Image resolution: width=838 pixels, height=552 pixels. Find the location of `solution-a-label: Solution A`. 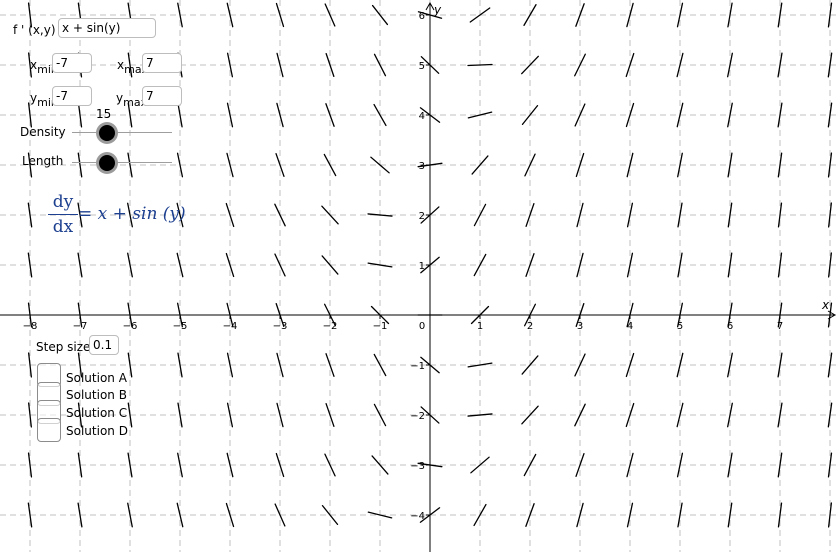

solution-a-label: Solution A is located at coordinates (96, 378).